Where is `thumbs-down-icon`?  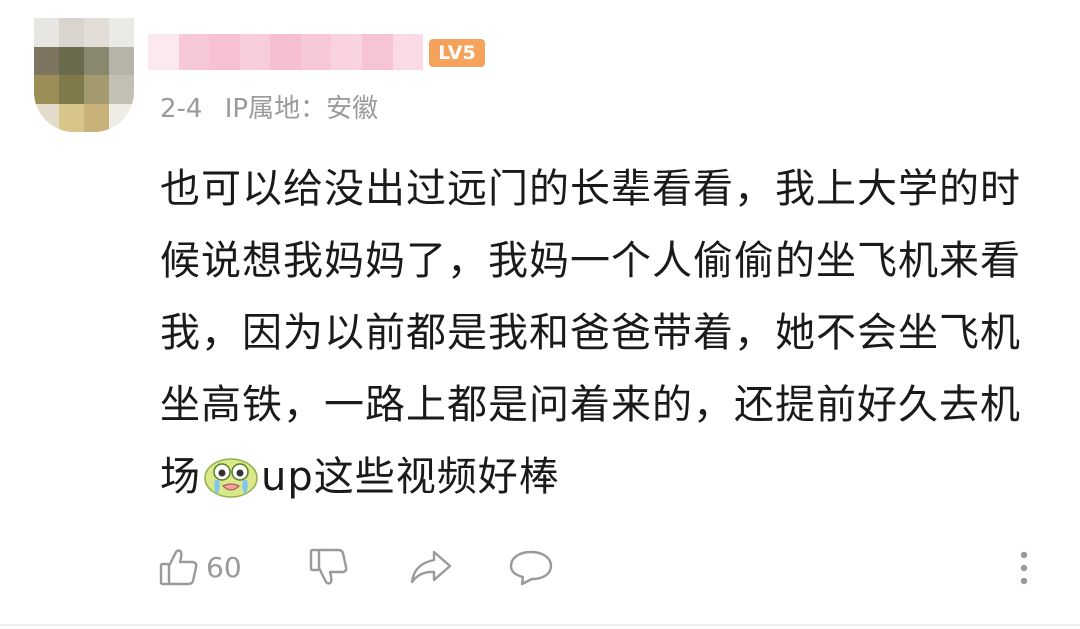
thumbs-down-icon is located at coordinates (328, 566).